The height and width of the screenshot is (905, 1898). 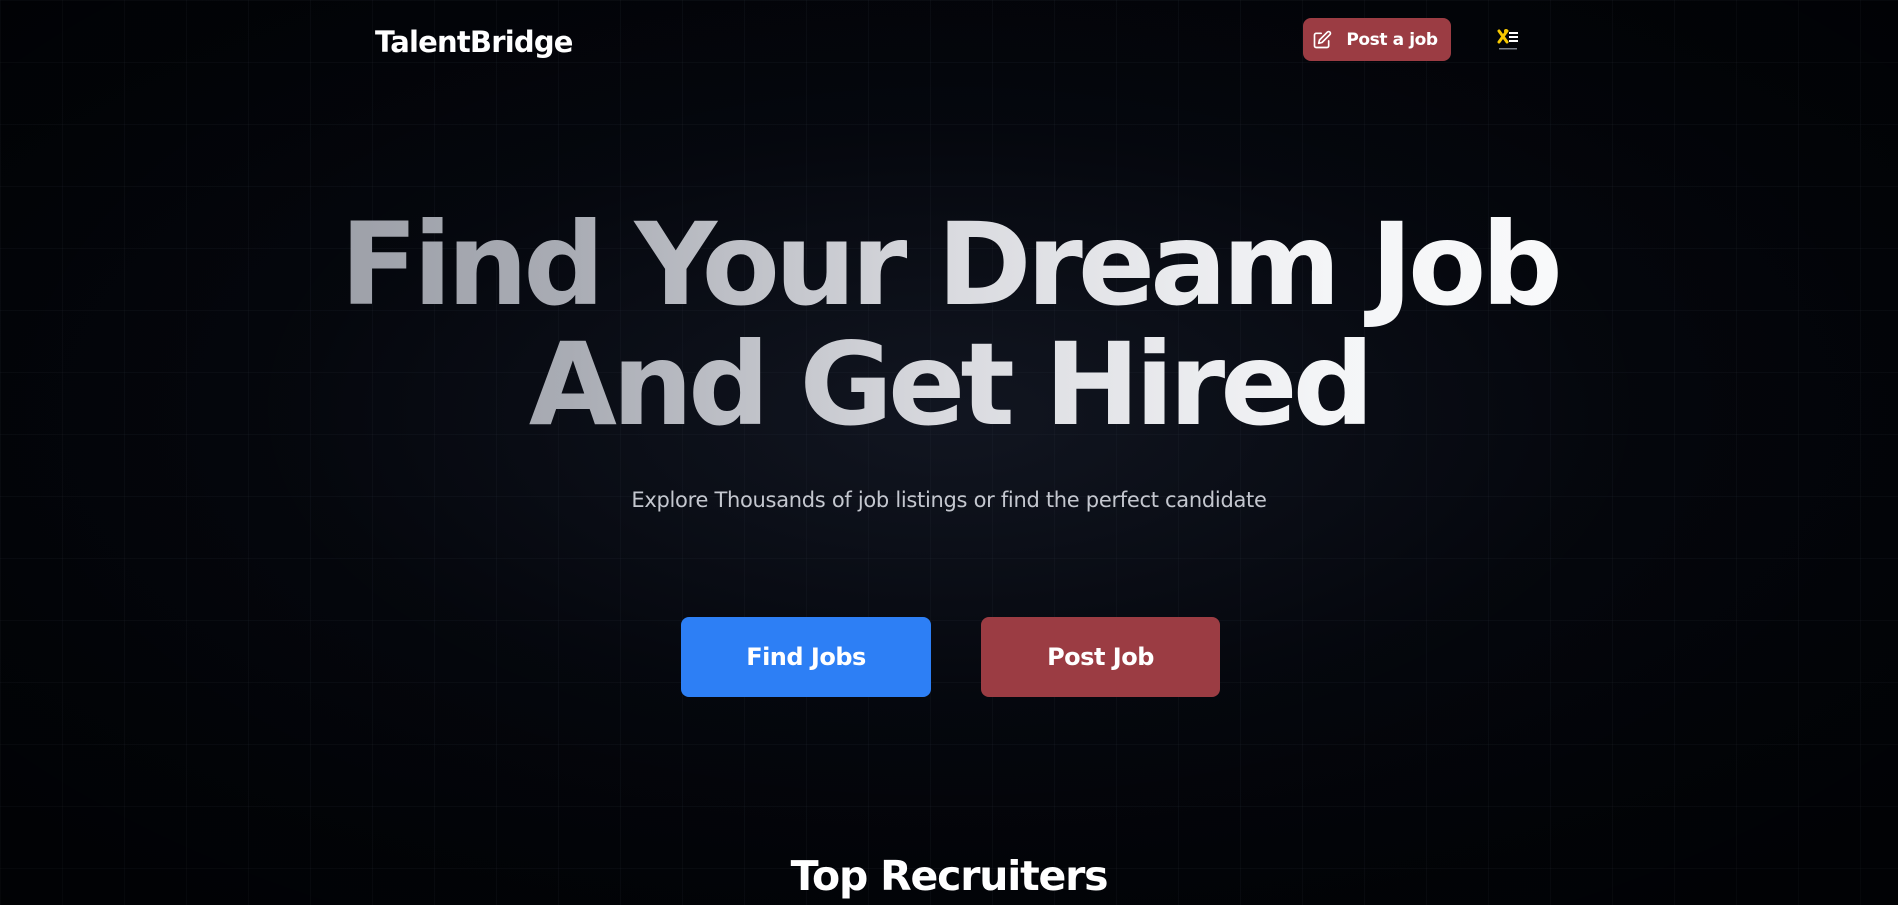 What do you see at coordinates (1322, 40) in the screenshot?
I see `edit-icon` at bounding box center [1322, 40].